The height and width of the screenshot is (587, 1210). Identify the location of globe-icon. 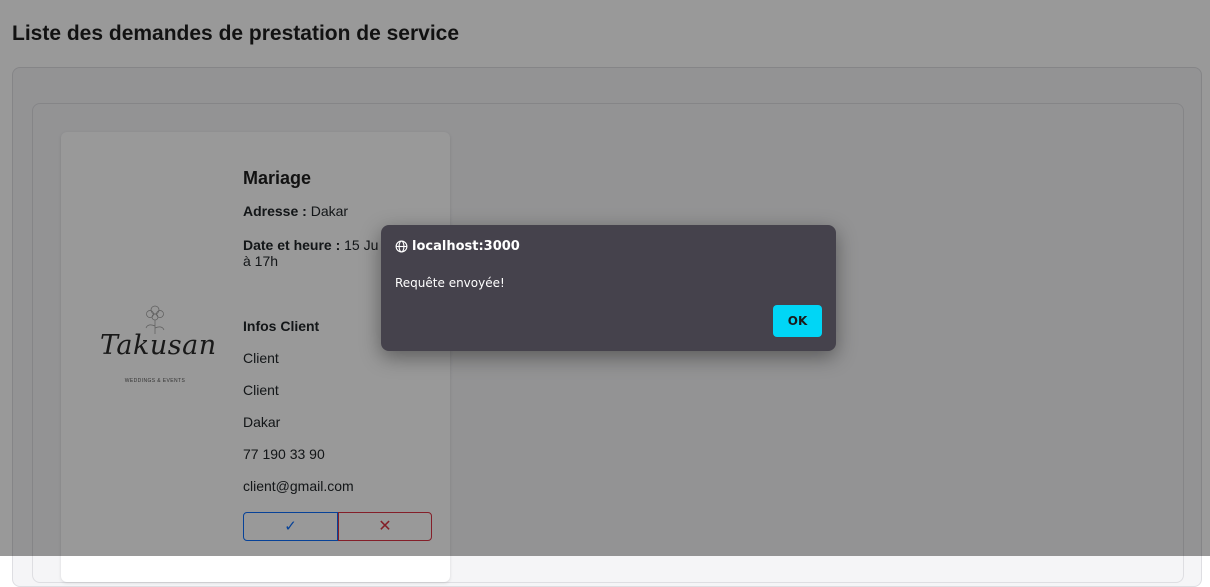
(401, 246).